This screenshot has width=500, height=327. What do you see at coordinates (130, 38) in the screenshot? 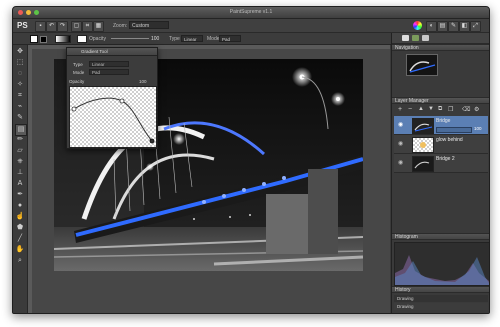
I see `opacity-slider` at bounding box center [130, 38].